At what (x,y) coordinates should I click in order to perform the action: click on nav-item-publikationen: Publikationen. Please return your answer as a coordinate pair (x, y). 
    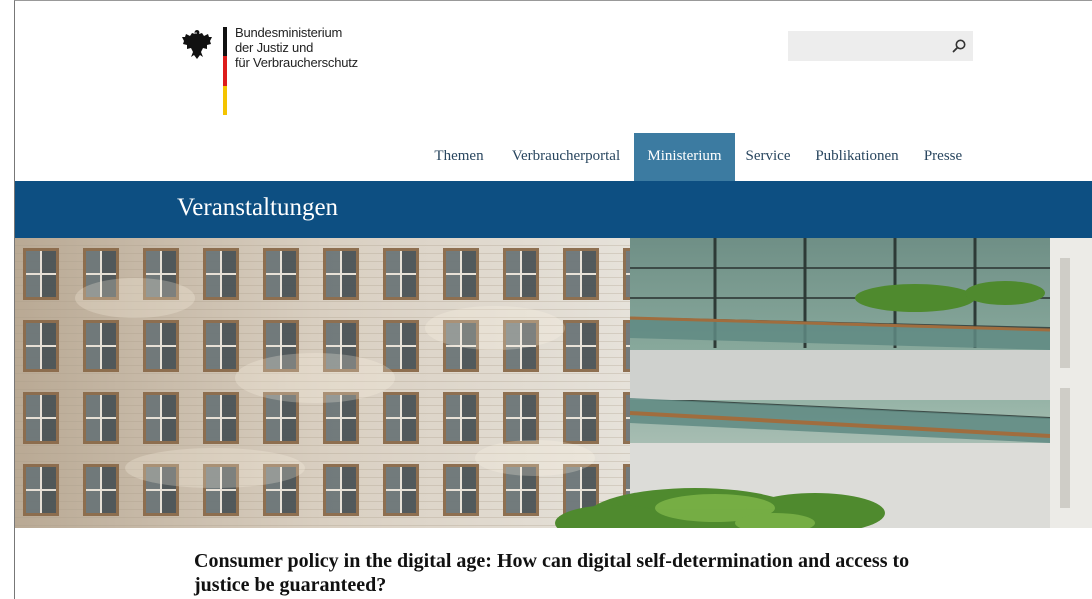
    Looking at the image, I should click on (857, 157).